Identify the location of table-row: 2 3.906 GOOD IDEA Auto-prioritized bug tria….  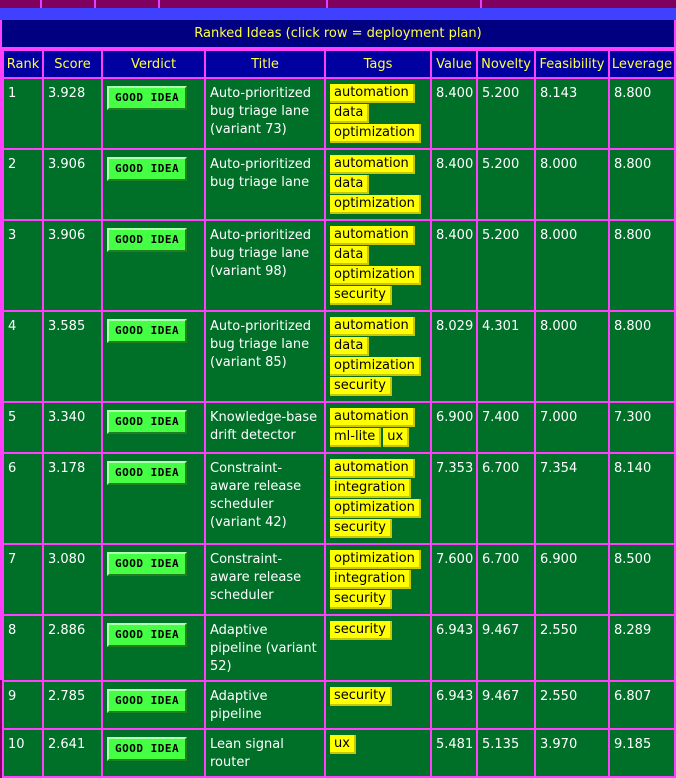
(339, 184).